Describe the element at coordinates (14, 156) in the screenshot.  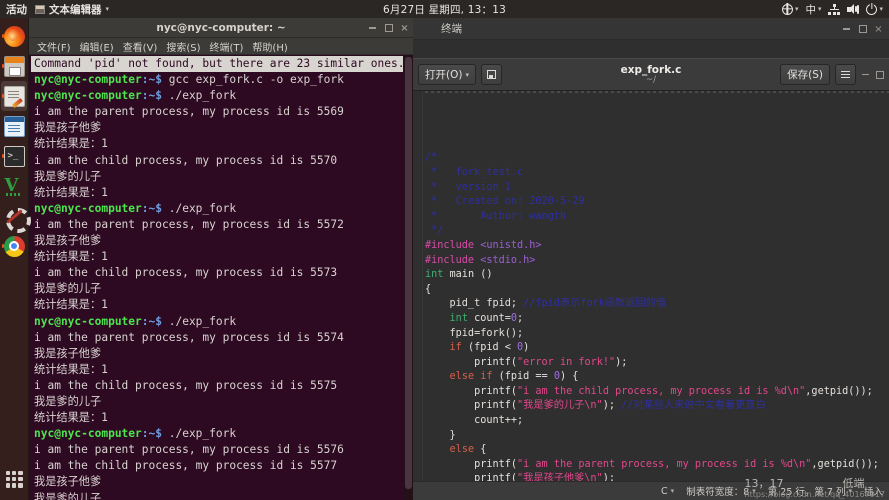
I see `dock-item-terminal` at that location.